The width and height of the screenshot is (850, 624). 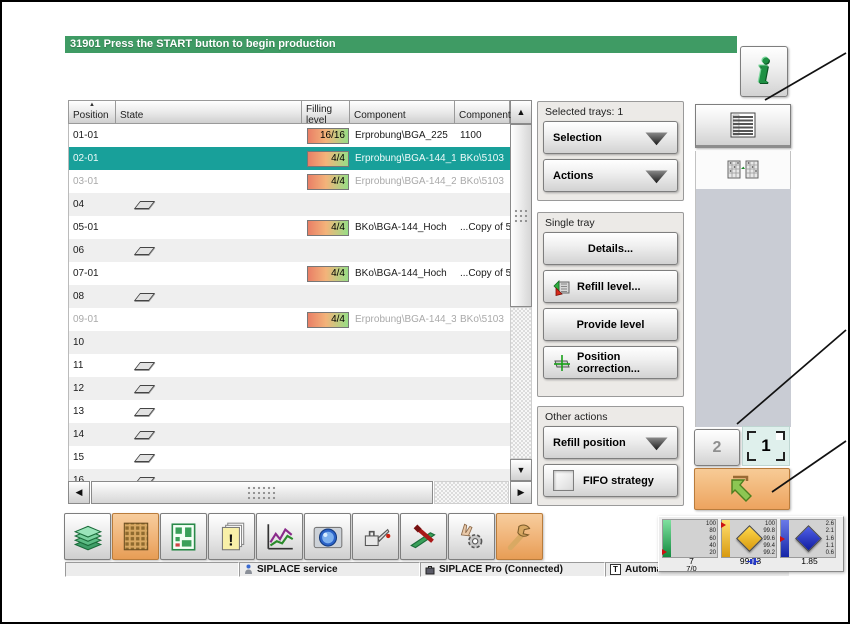 What do you see at coordinates (289, 475) in the screenshot?
I see `table-row: 16` at bounding box center [289, 475].